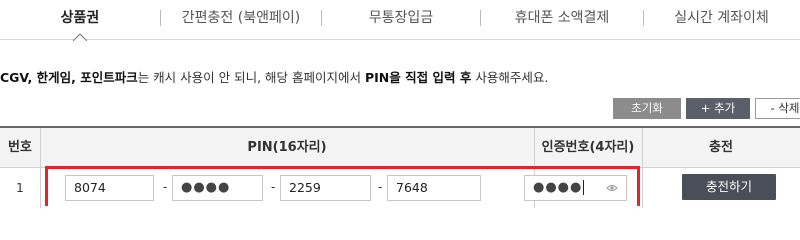  Describe the element at coordinates (612, 188) in the screenshot. I see `reveal-password-icon` at that location.